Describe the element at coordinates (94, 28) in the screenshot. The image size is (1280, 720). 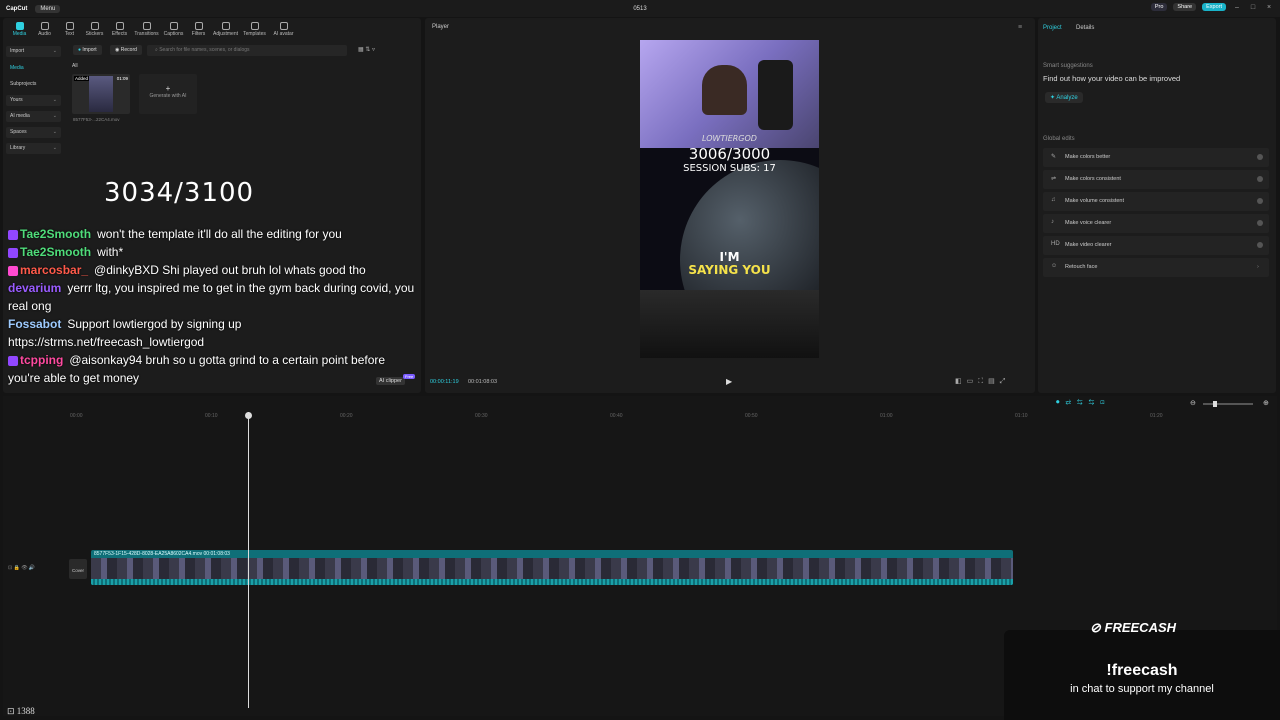
I see `tab-stickers: Stickers` at that location.